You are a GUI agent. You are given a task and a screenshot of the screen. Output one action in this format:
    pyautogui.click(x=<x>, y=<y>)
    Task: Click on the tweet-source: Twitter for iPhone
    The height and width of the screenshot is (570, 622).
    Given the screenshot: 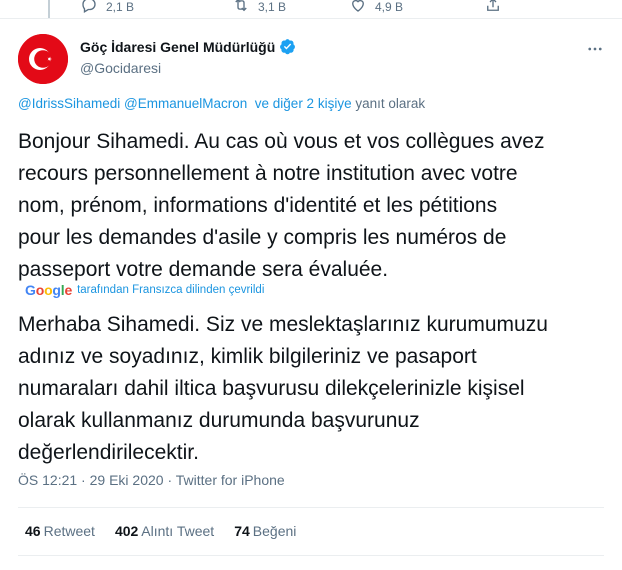 What is the action you would take?
    pyautogui.click(x=230, y=480)
    